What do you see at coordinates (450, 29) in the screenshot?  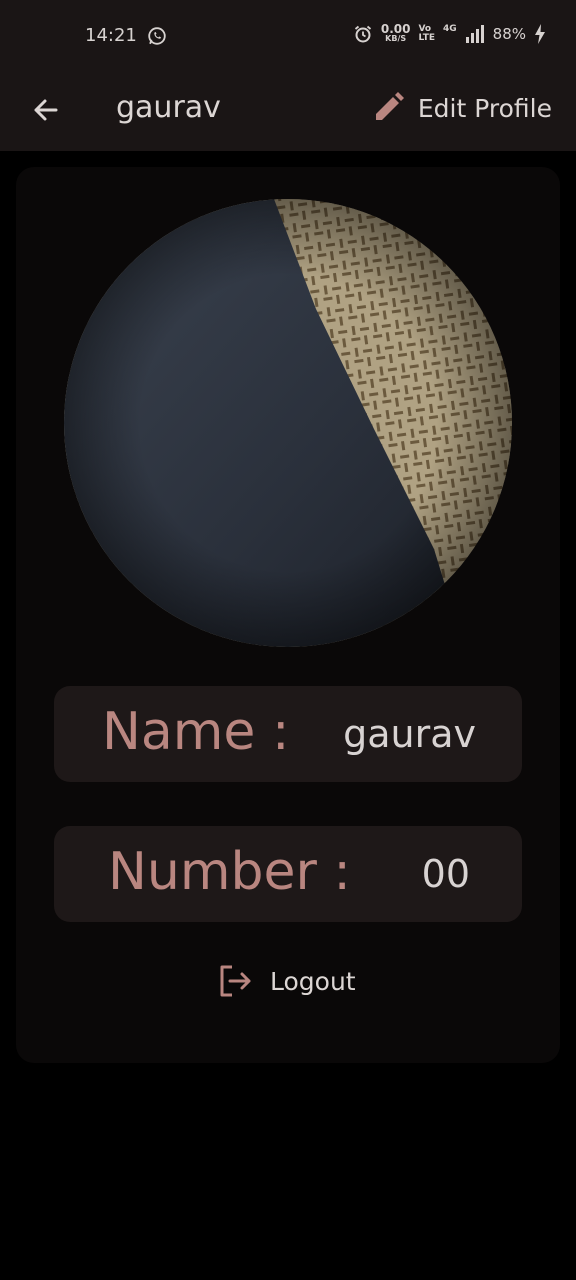 I see `network-type: 4G` at bounding box center [450, 29].